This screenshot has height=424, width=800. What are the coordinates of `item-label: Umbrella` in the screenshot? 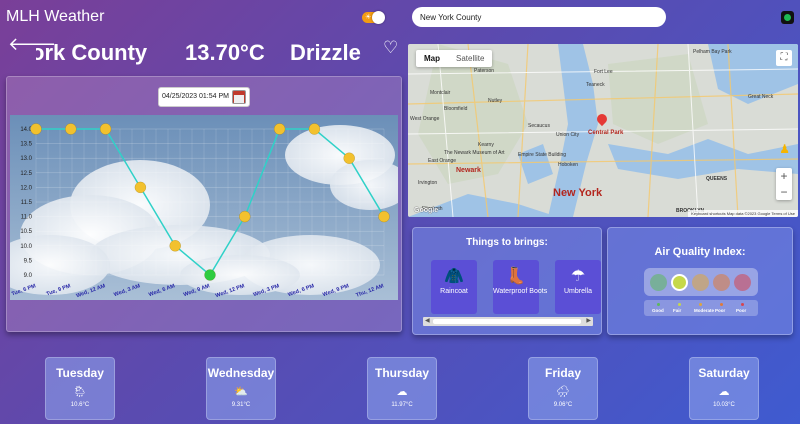 It's located at (577, 291).